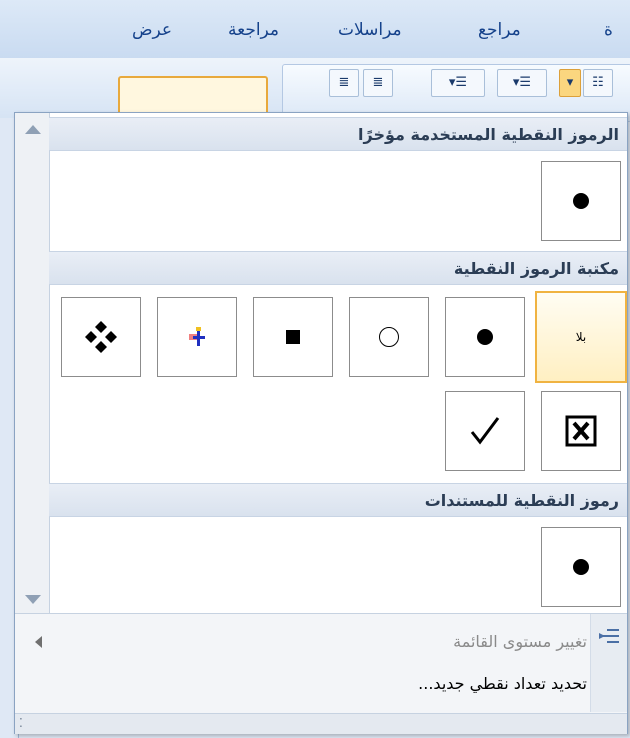 The width and height of the screenshot is (630, 738). What do you see at coordinates (21, 723) in the screenshot?
I see `grip-dots-icon: ⁚` at bounding box center [21, 723].